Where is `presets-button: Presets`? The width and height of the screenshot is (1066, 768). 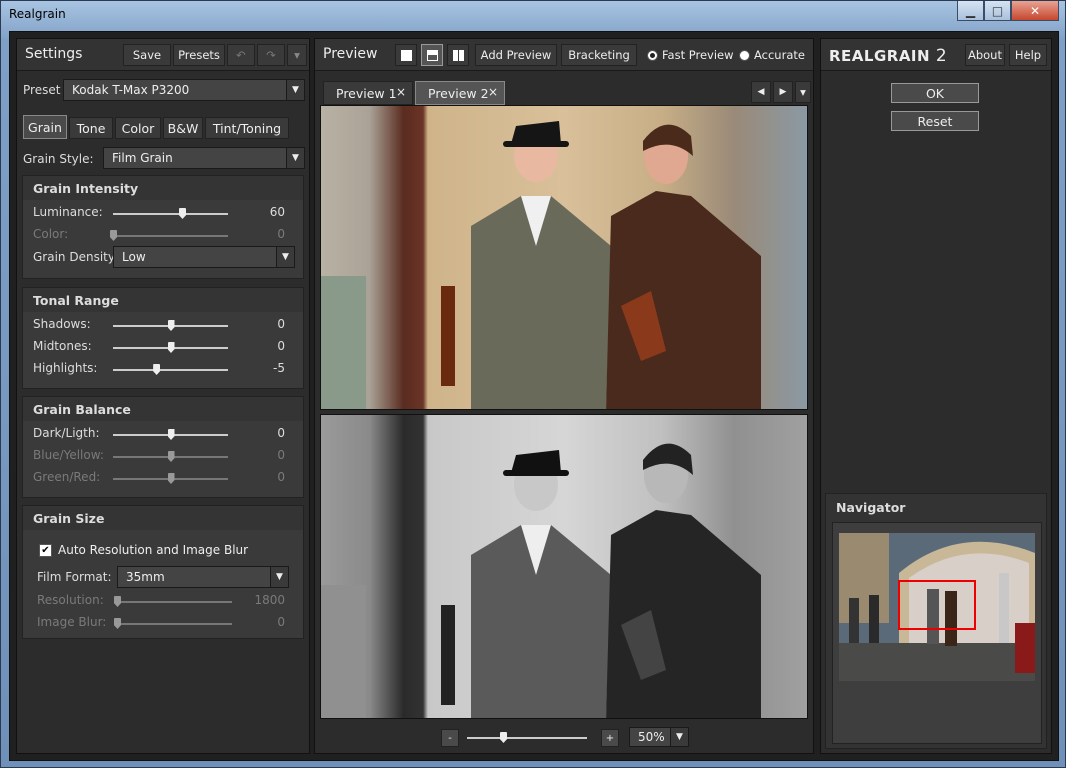 presets-button: Presets is located at coordinates (199, 55).